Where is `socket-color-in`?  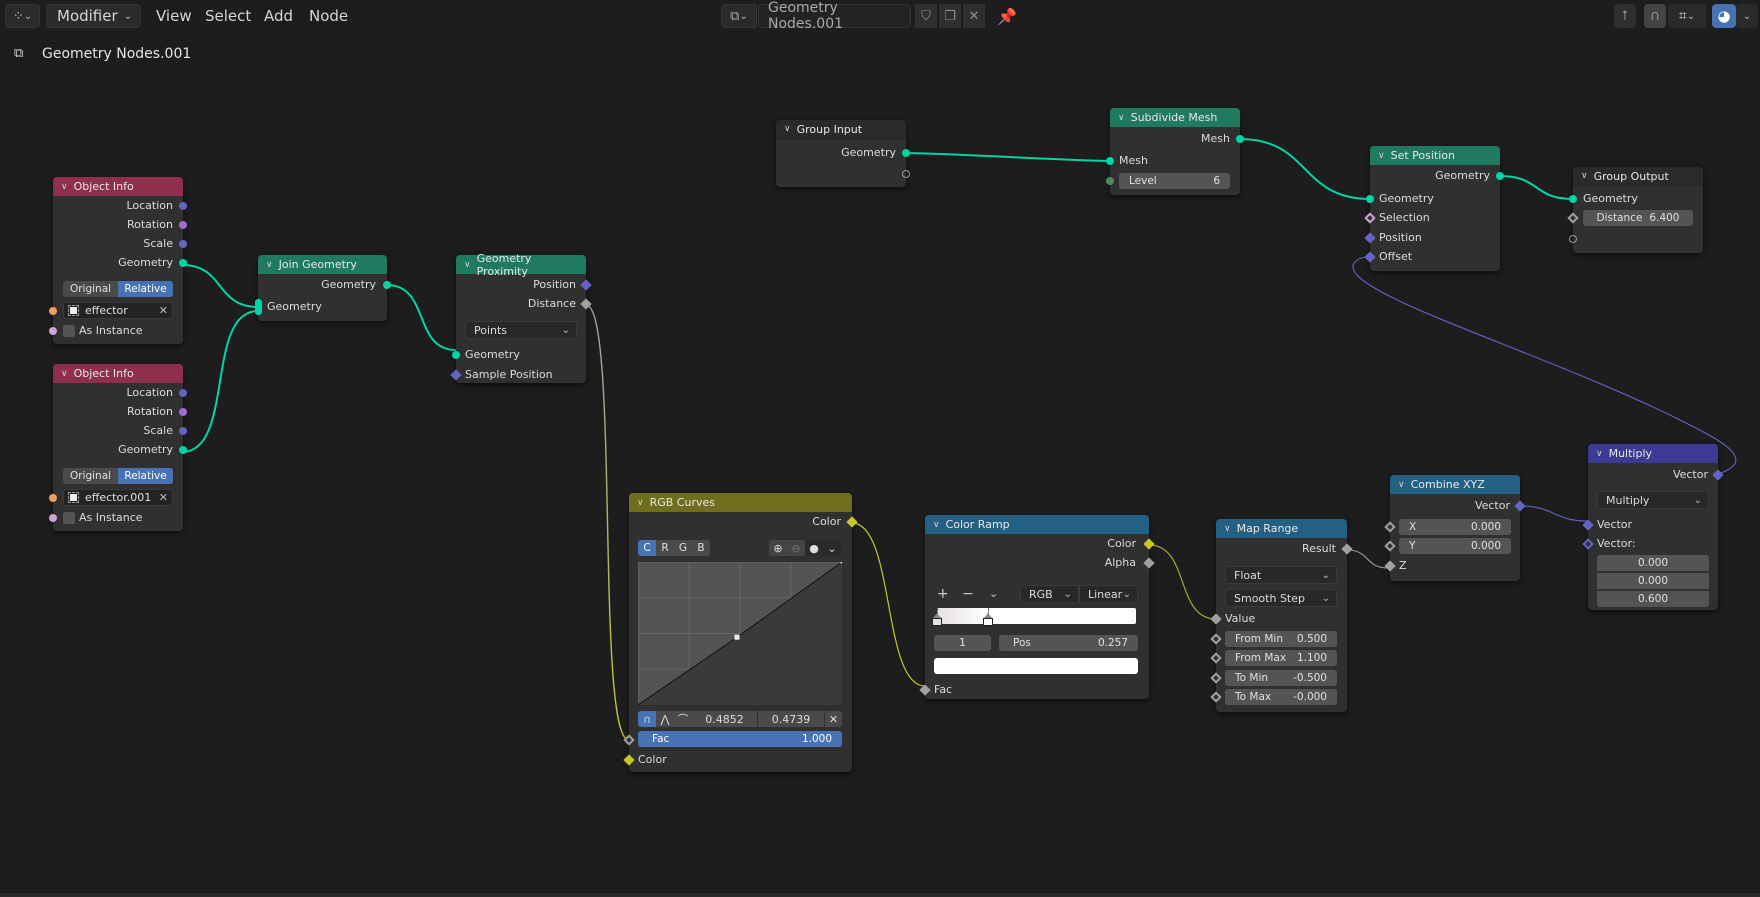
socket-color-in is located at coordinates (629, 760).